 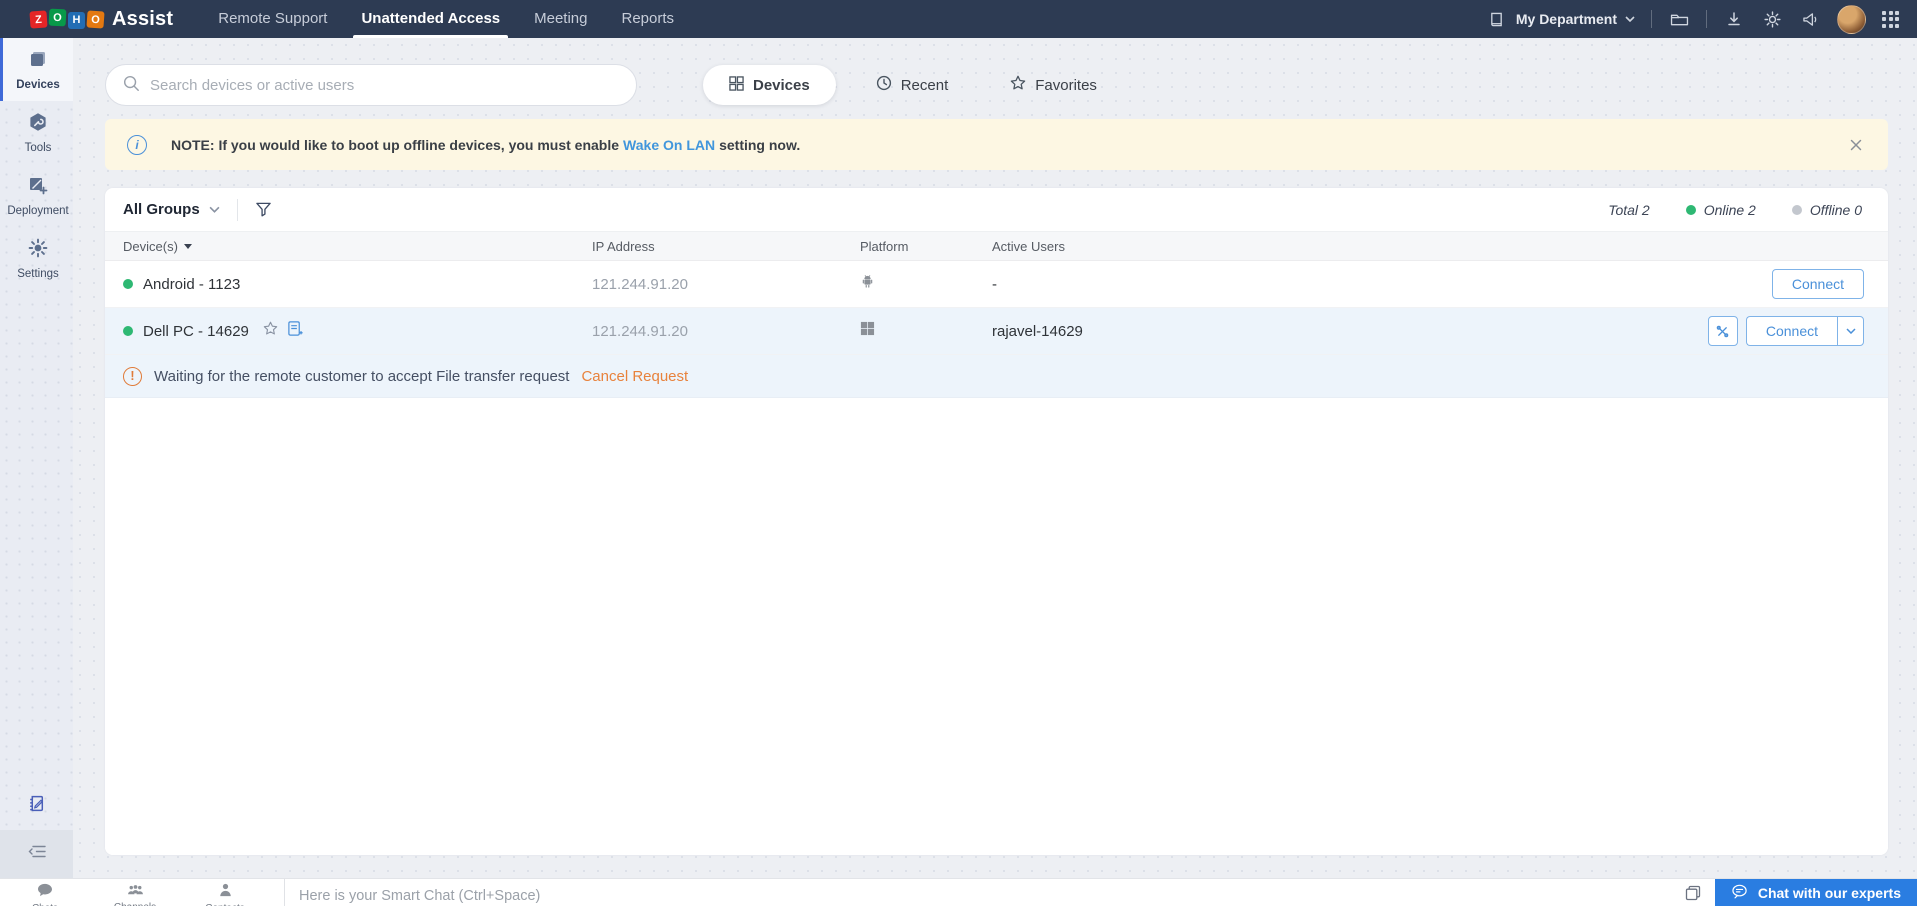 I want to click on filter-funnel-icon, so click(x=263, y=209).